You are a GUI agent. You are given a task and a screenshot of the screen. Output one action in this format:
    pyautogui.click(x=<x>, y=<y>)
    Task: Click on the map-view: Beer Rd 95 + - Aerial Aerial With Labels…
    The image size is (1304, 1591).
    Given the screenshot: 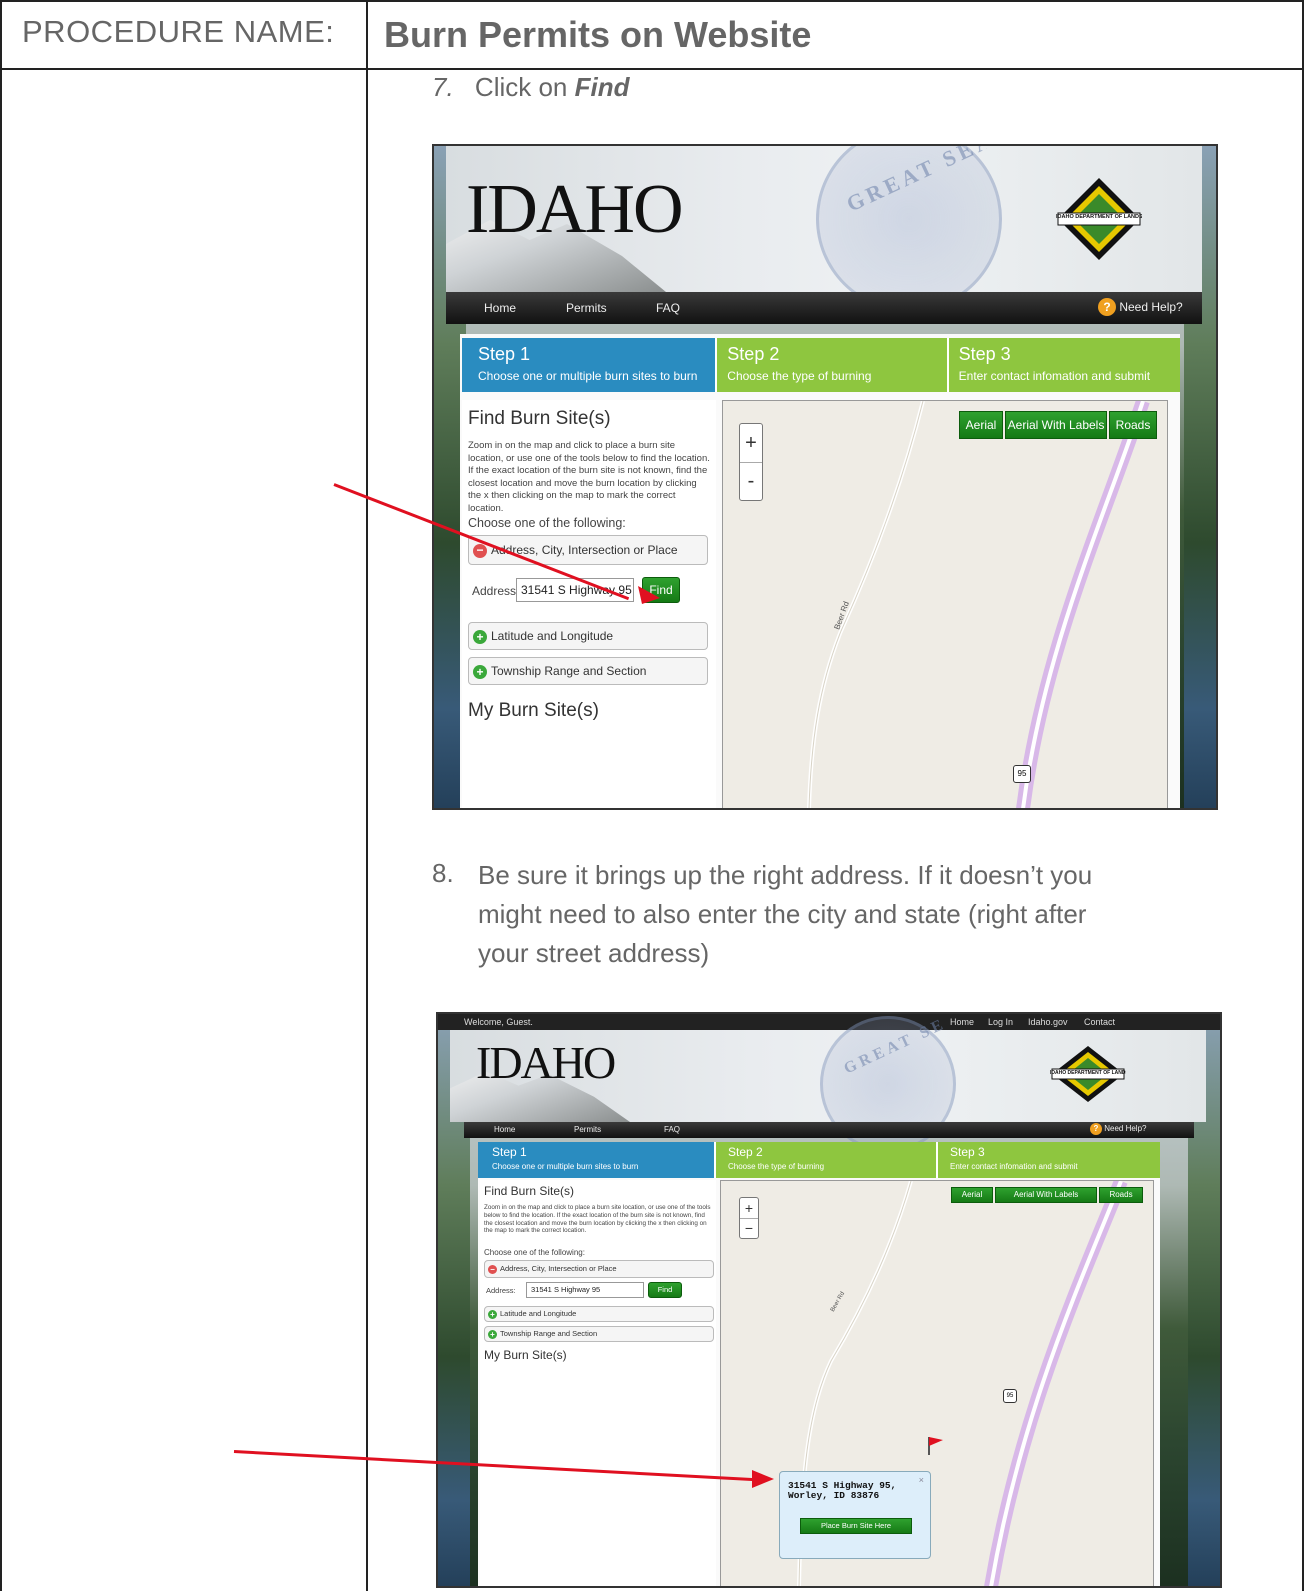 What is the action you would take?
    pyautogui.click(x=945, y=604)
    